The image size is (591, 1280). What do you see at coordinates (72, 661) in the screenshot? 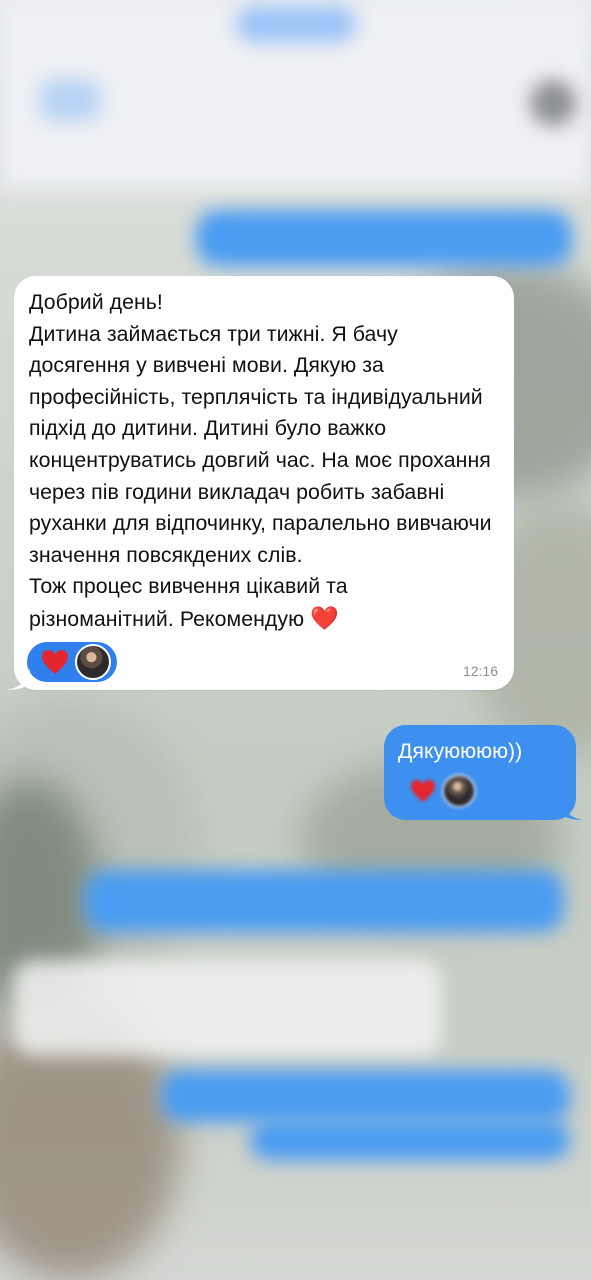
I see `reaction-pill` at bounding box center [72, 661].